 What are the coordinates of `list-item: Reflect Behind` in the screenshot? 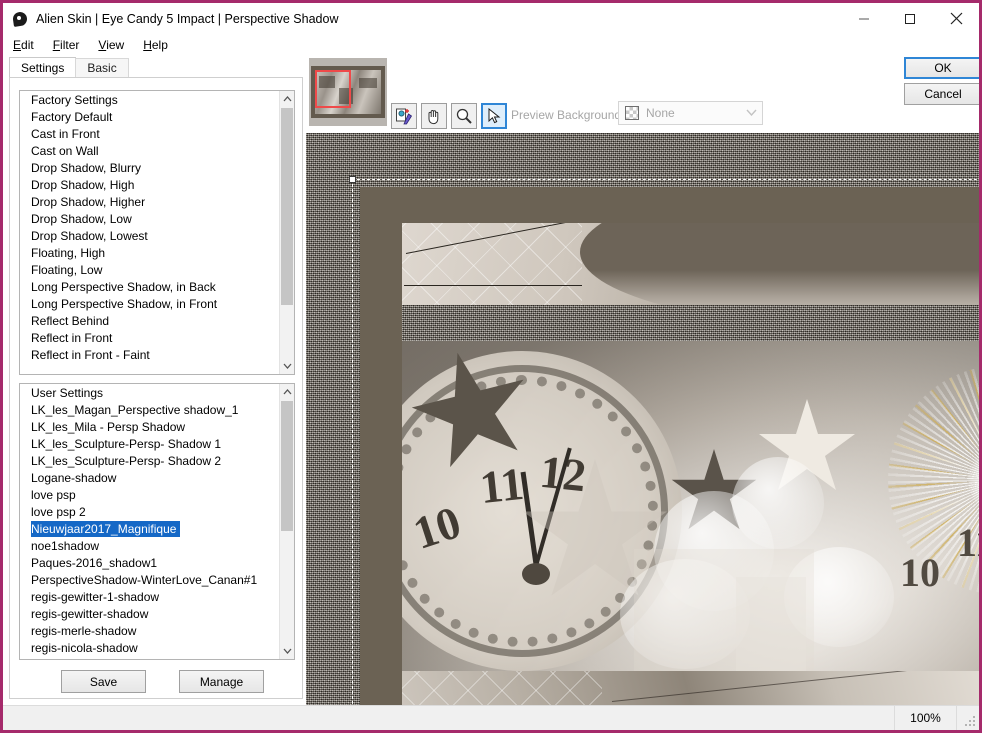 It's located at (149, 321).